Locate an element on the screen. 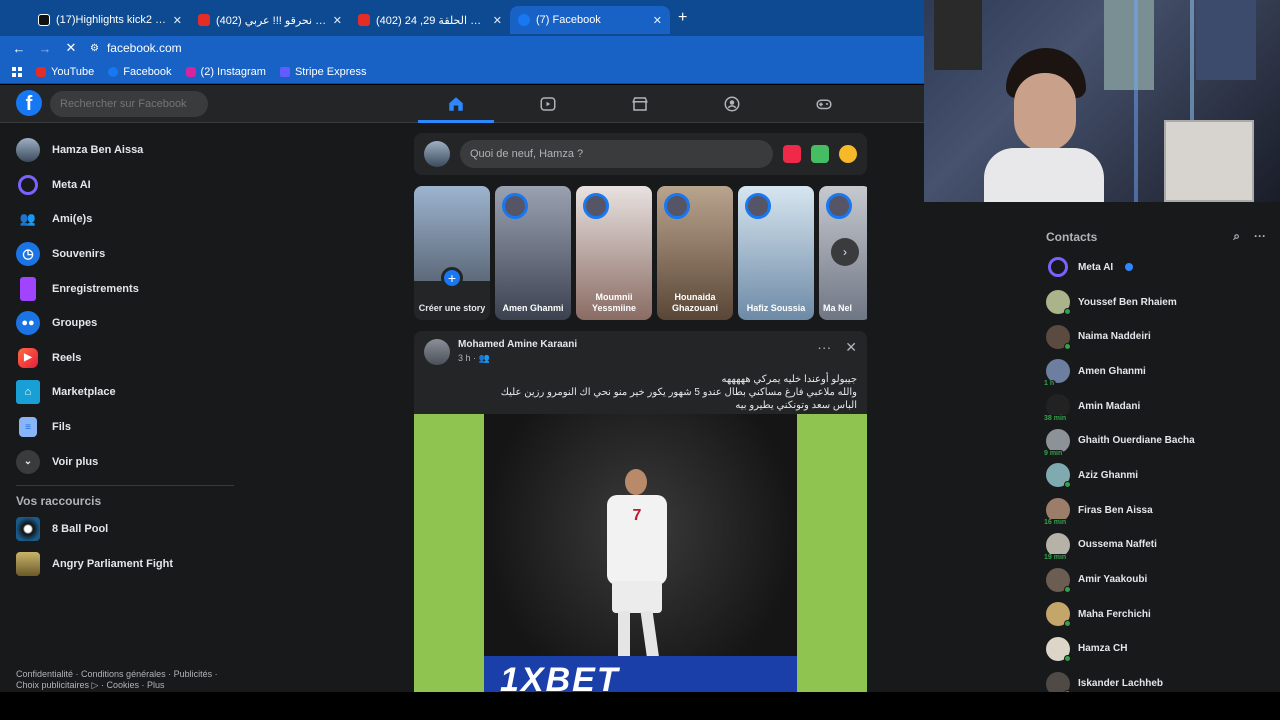 This screenshot has width=1280, height=720. story-card: Amen Ghanmi is located at coordinates (533, 253).